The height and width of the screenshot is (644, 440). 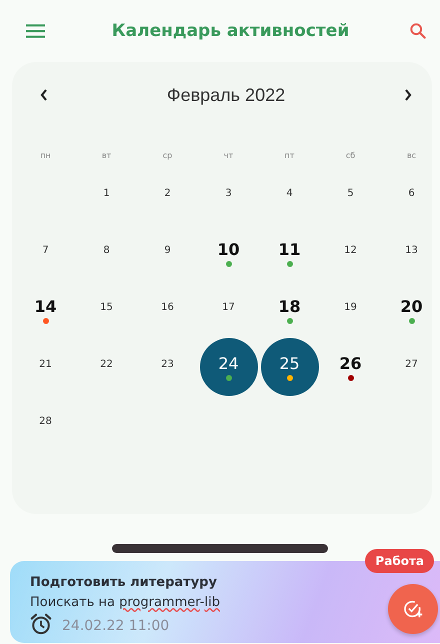 What do you see at coordinates (106, 253) in the screenshot?
I see `day-cell: 8` at bounding box center [106, 253].